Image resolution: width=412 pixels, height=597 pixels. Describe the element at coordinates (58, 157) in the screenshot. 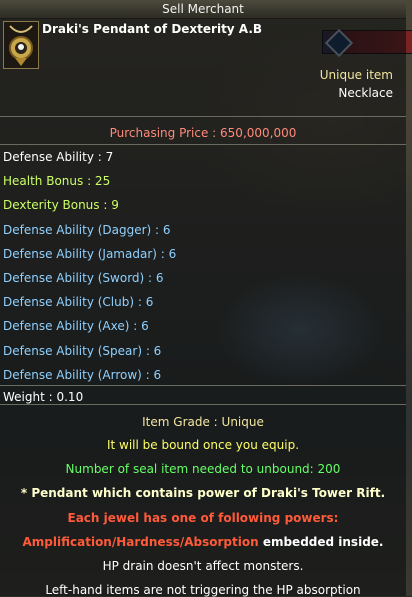

I see `stat-line: Defense Ability : 7` at that location.